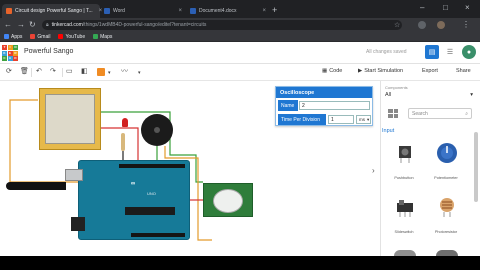  Describe the element at coordinates (78, 224) in the screenshot. I see `power-jack` at that location.